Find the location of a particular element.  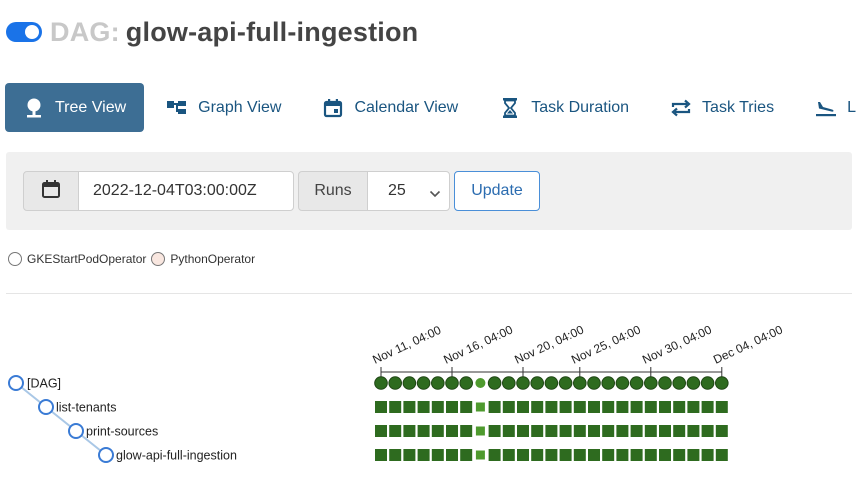

base-date-input: 2022-12-04T03:00:00Z is located at coordinates (186, 191).